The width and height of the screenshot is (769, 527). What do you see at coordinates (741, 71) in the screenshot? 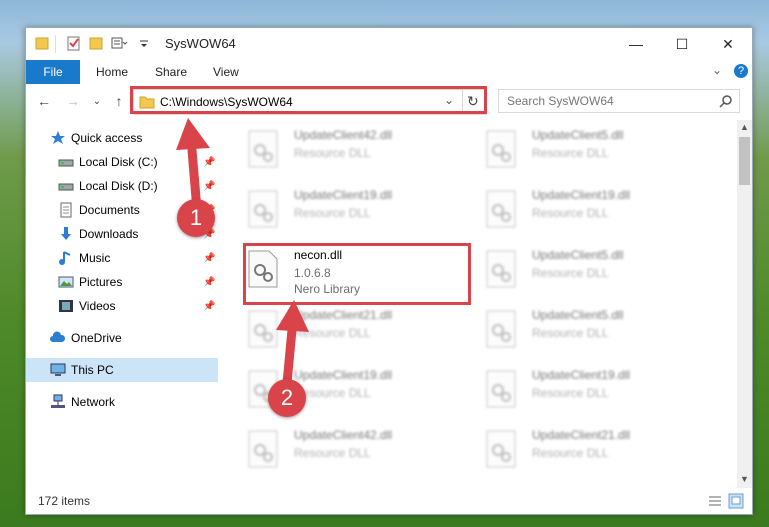
I see `help-icon: ?` at bounding box center [741, 71].